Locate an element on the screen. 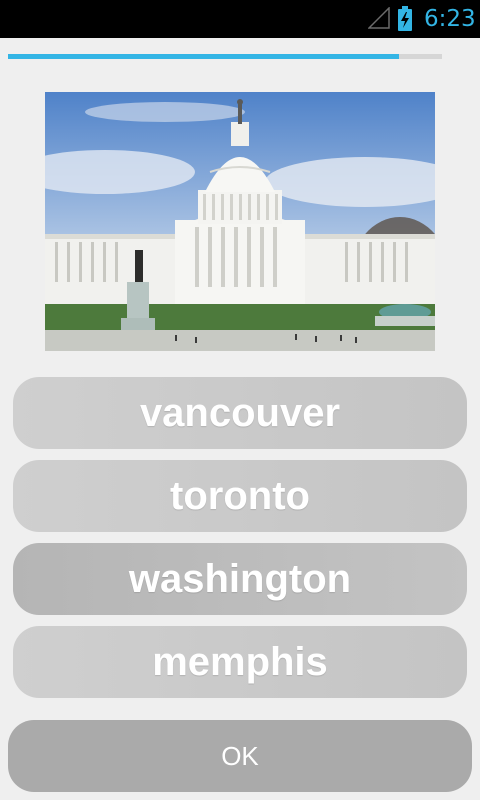 The image size is (480, 800). answer-button-vancouver: vancouver is located at coordinates (240, 413).